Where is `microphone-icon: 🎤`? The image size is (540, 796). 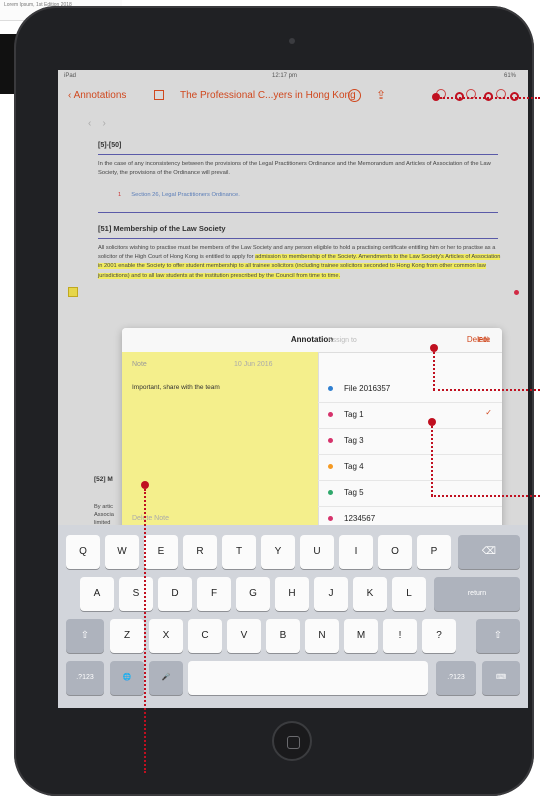 microphone-icon: 🎤 is located at coordinates (166, 678).